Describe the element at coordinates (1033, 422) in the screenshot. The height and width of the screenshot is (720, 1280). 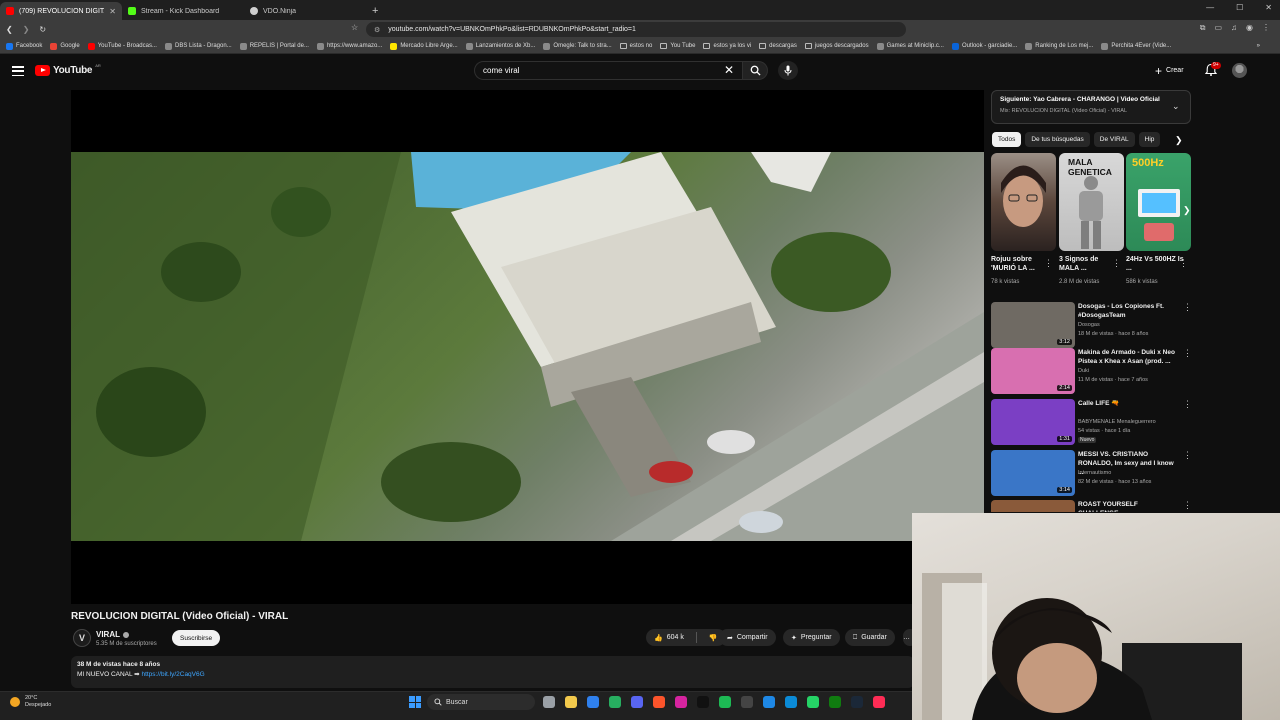
I see `video-thumbnail: 1:31` at that location.